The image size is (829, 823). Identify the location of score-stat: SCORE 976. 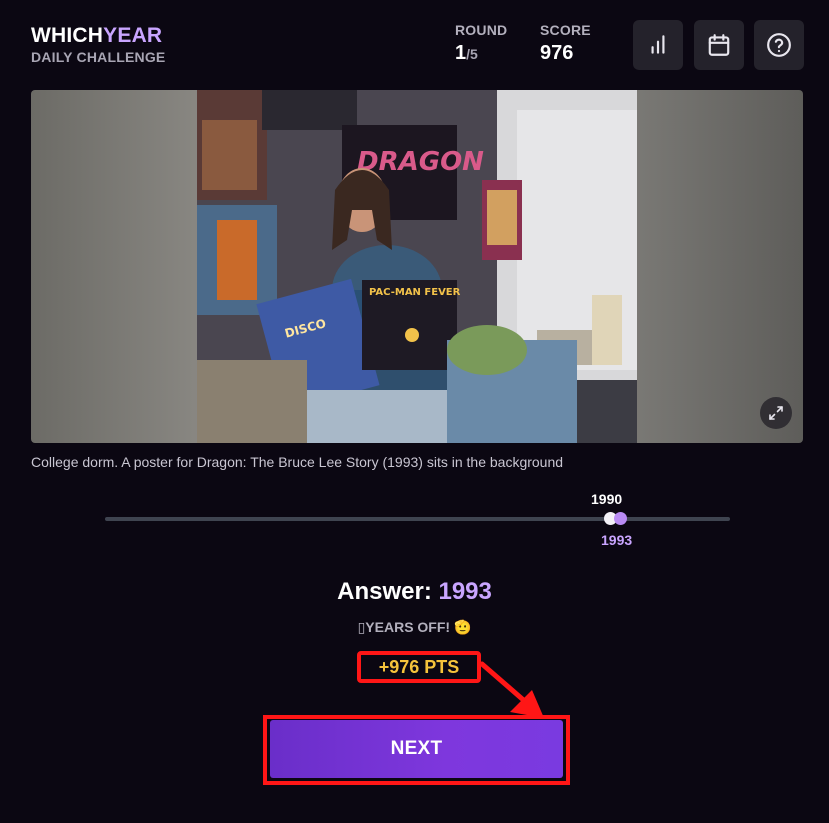
(565, 43).